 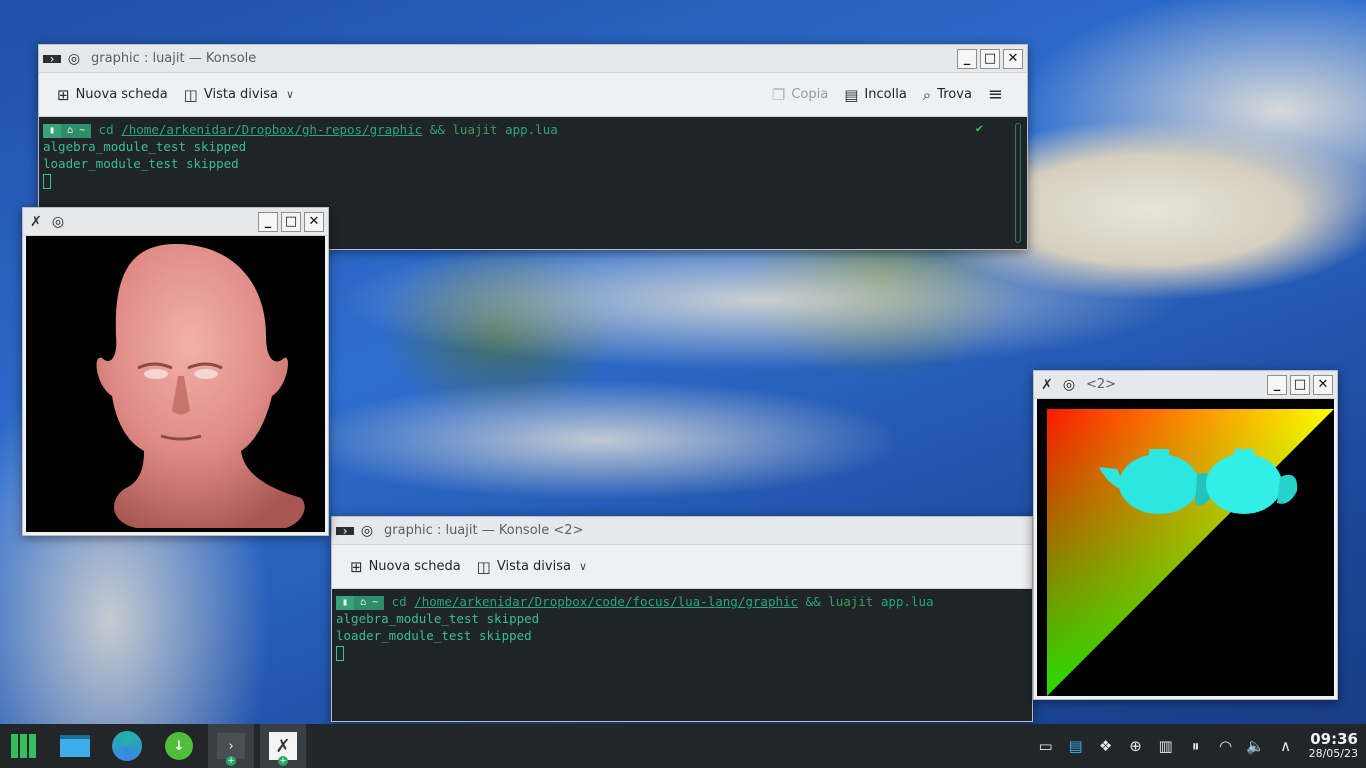 What do you see at coordinates (682, 531) in the screenshot?
I see `titlebar: › ◎ graphic : luajit — Konsole <2>` at bounding box center [682, 531].